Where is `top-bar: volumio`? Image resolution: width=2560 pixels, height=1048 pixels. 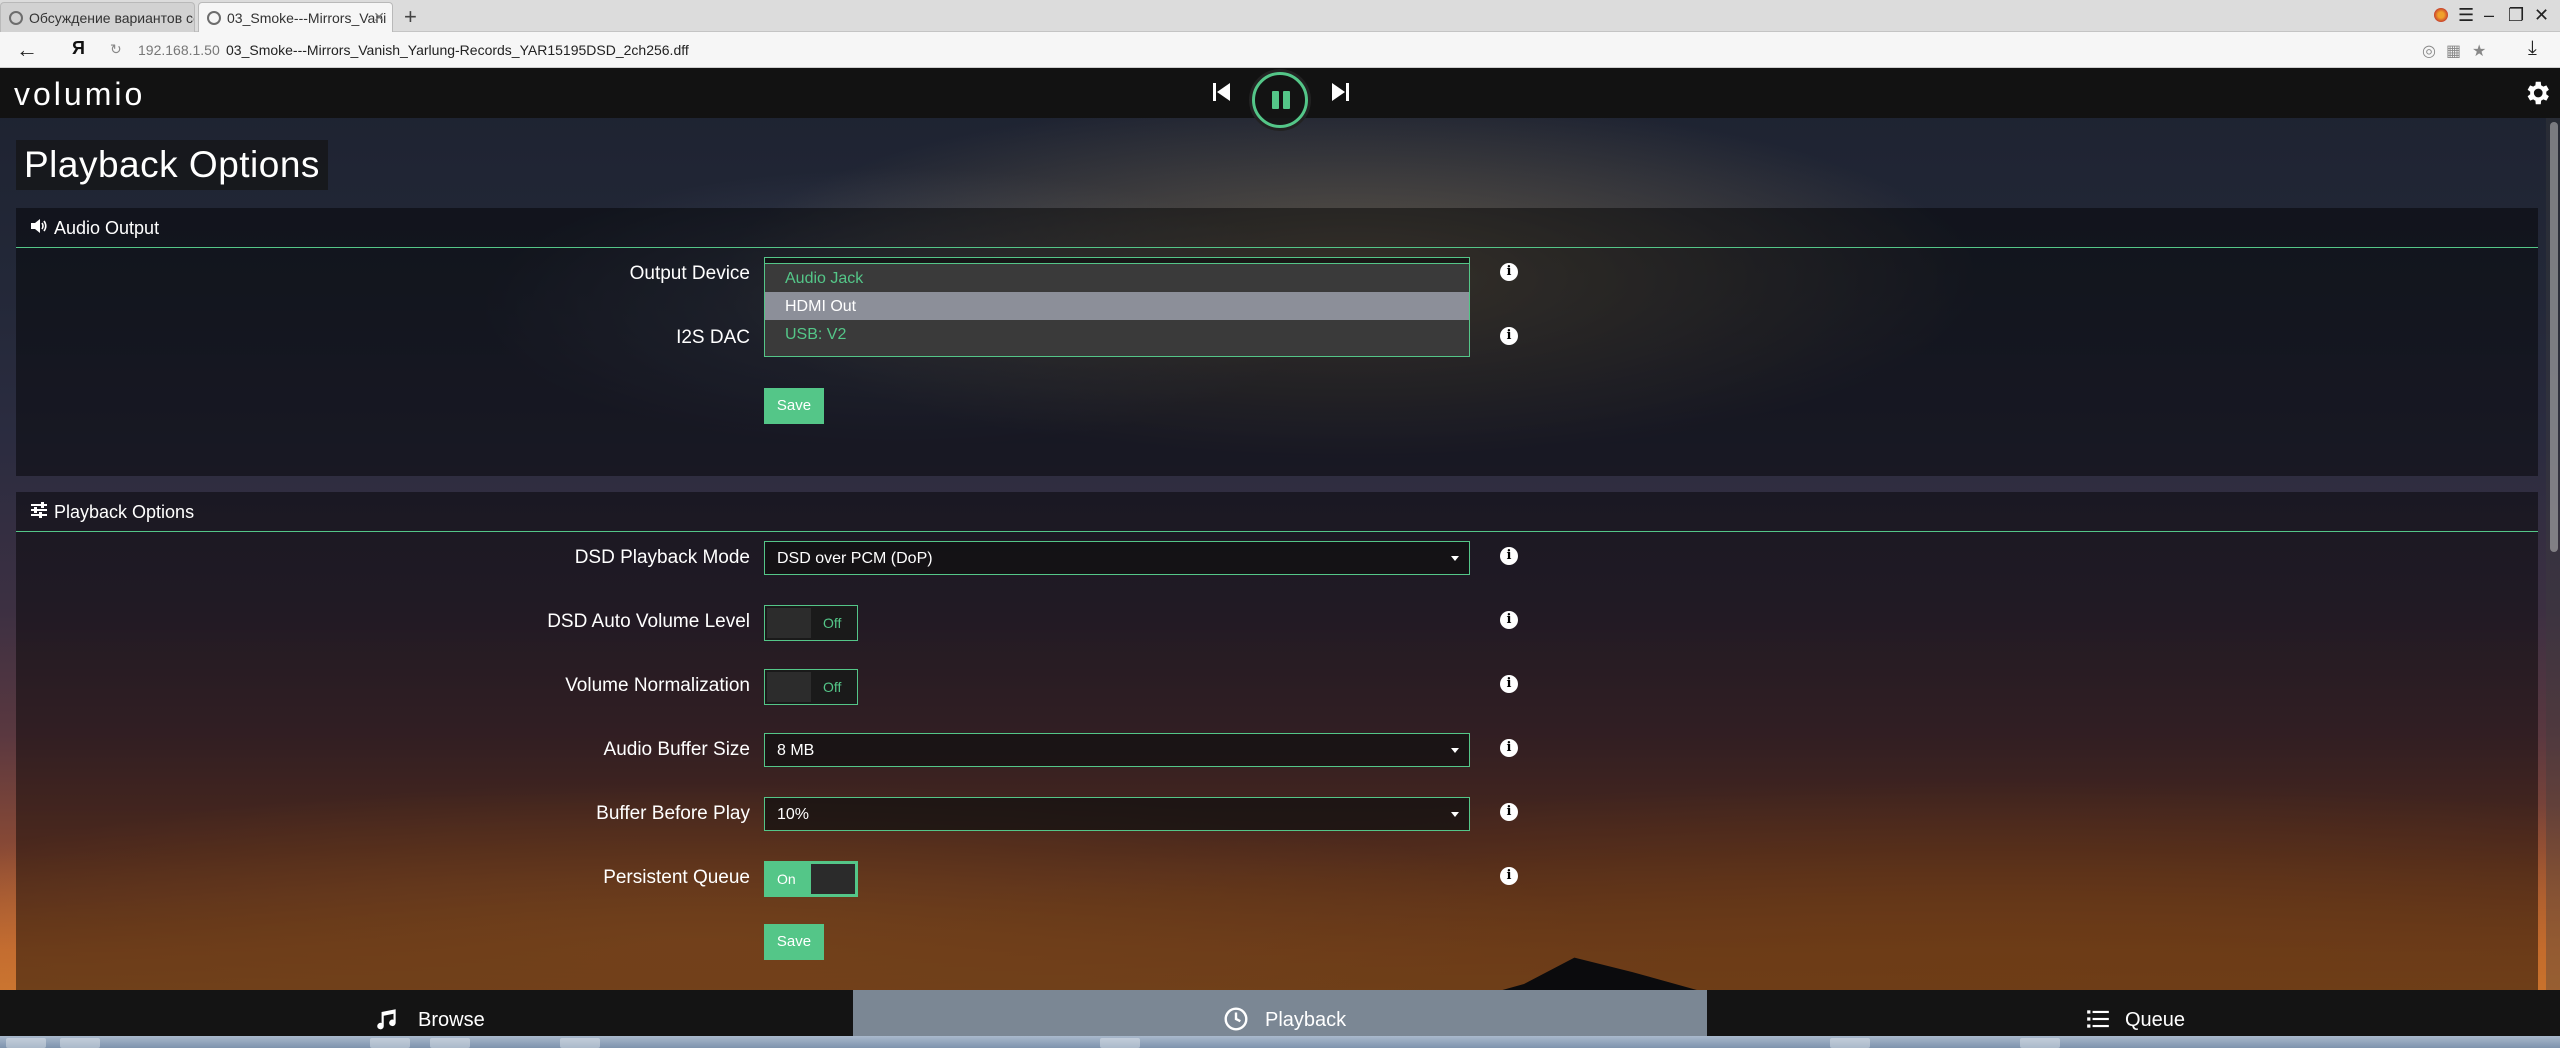
top-bar: volumio is located at coordinates (1280, 98).